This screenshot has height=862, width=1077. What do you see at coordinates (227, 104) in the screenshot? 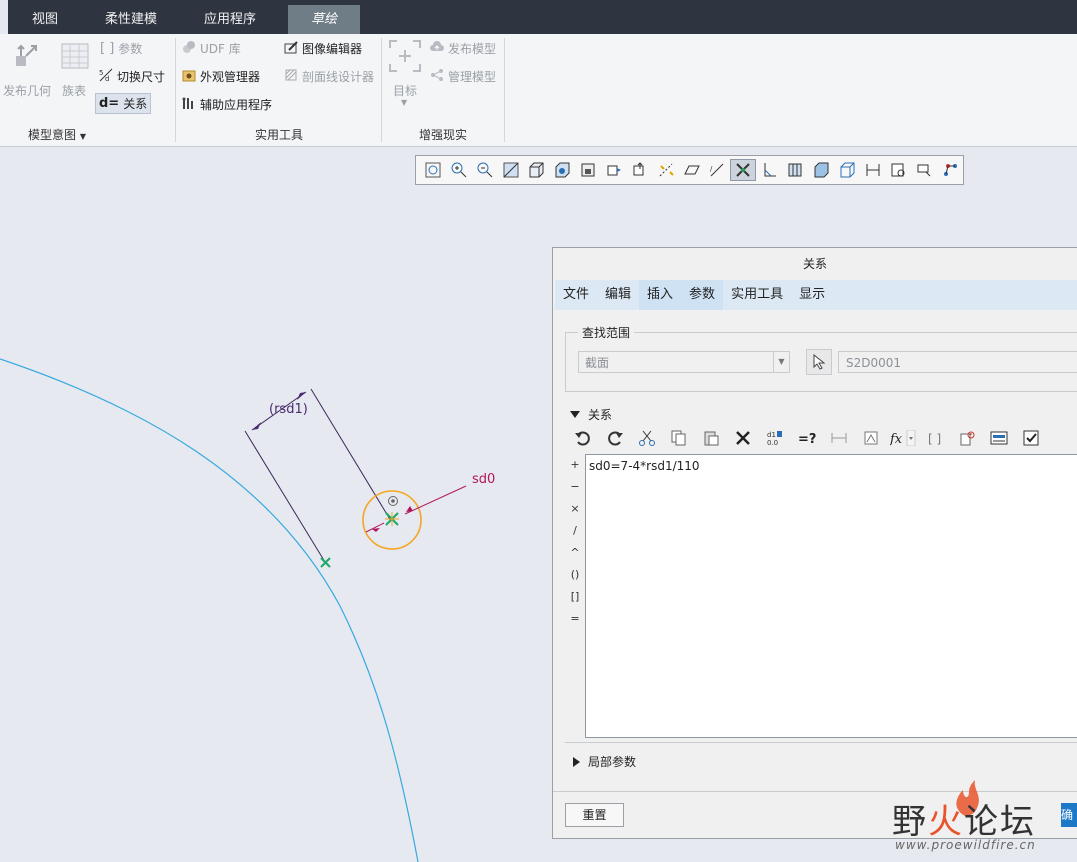
I see `auxiliary-apps-button: 辅助应用程序` at bounding box center [227, 104].